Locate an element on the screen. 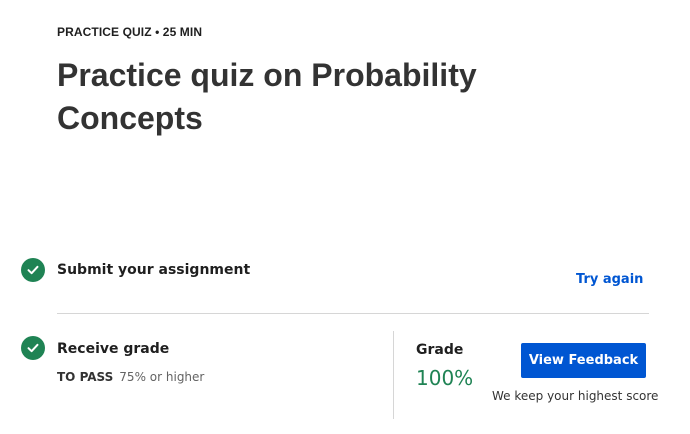 The width and height of the screenshot is (690, 434). step-submit-assignment-label: Submit your assignment is located at coordinates (154, 270).